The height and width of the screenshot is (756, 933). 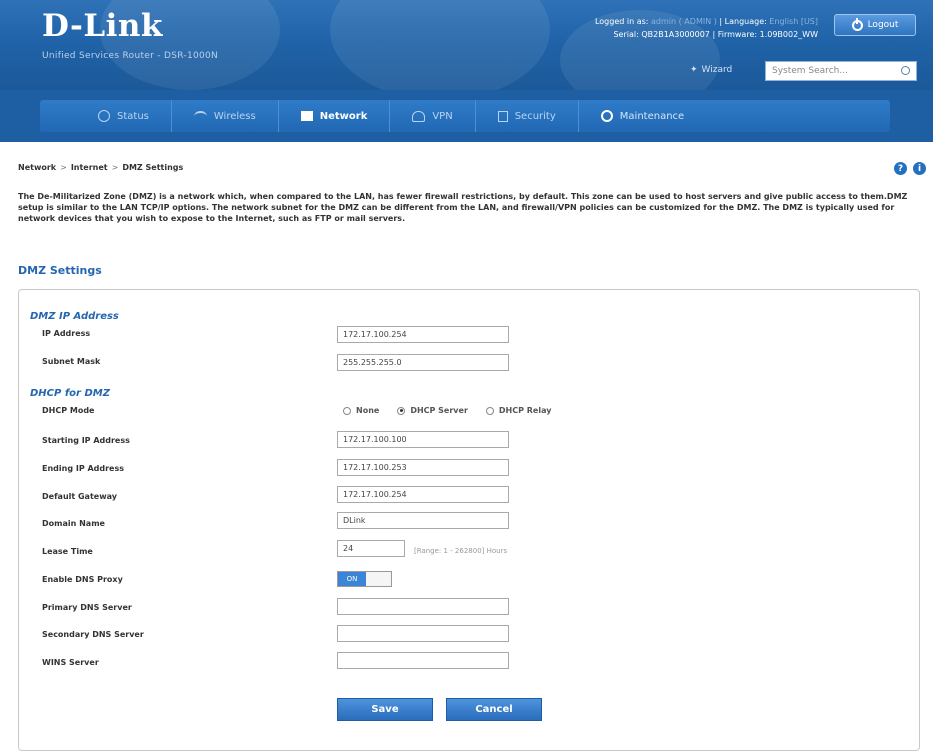 What do you see at coordinates (737, 34) in the screenshot?
I see `firmware-label: Firmware:` at bounding box center [737, 34].